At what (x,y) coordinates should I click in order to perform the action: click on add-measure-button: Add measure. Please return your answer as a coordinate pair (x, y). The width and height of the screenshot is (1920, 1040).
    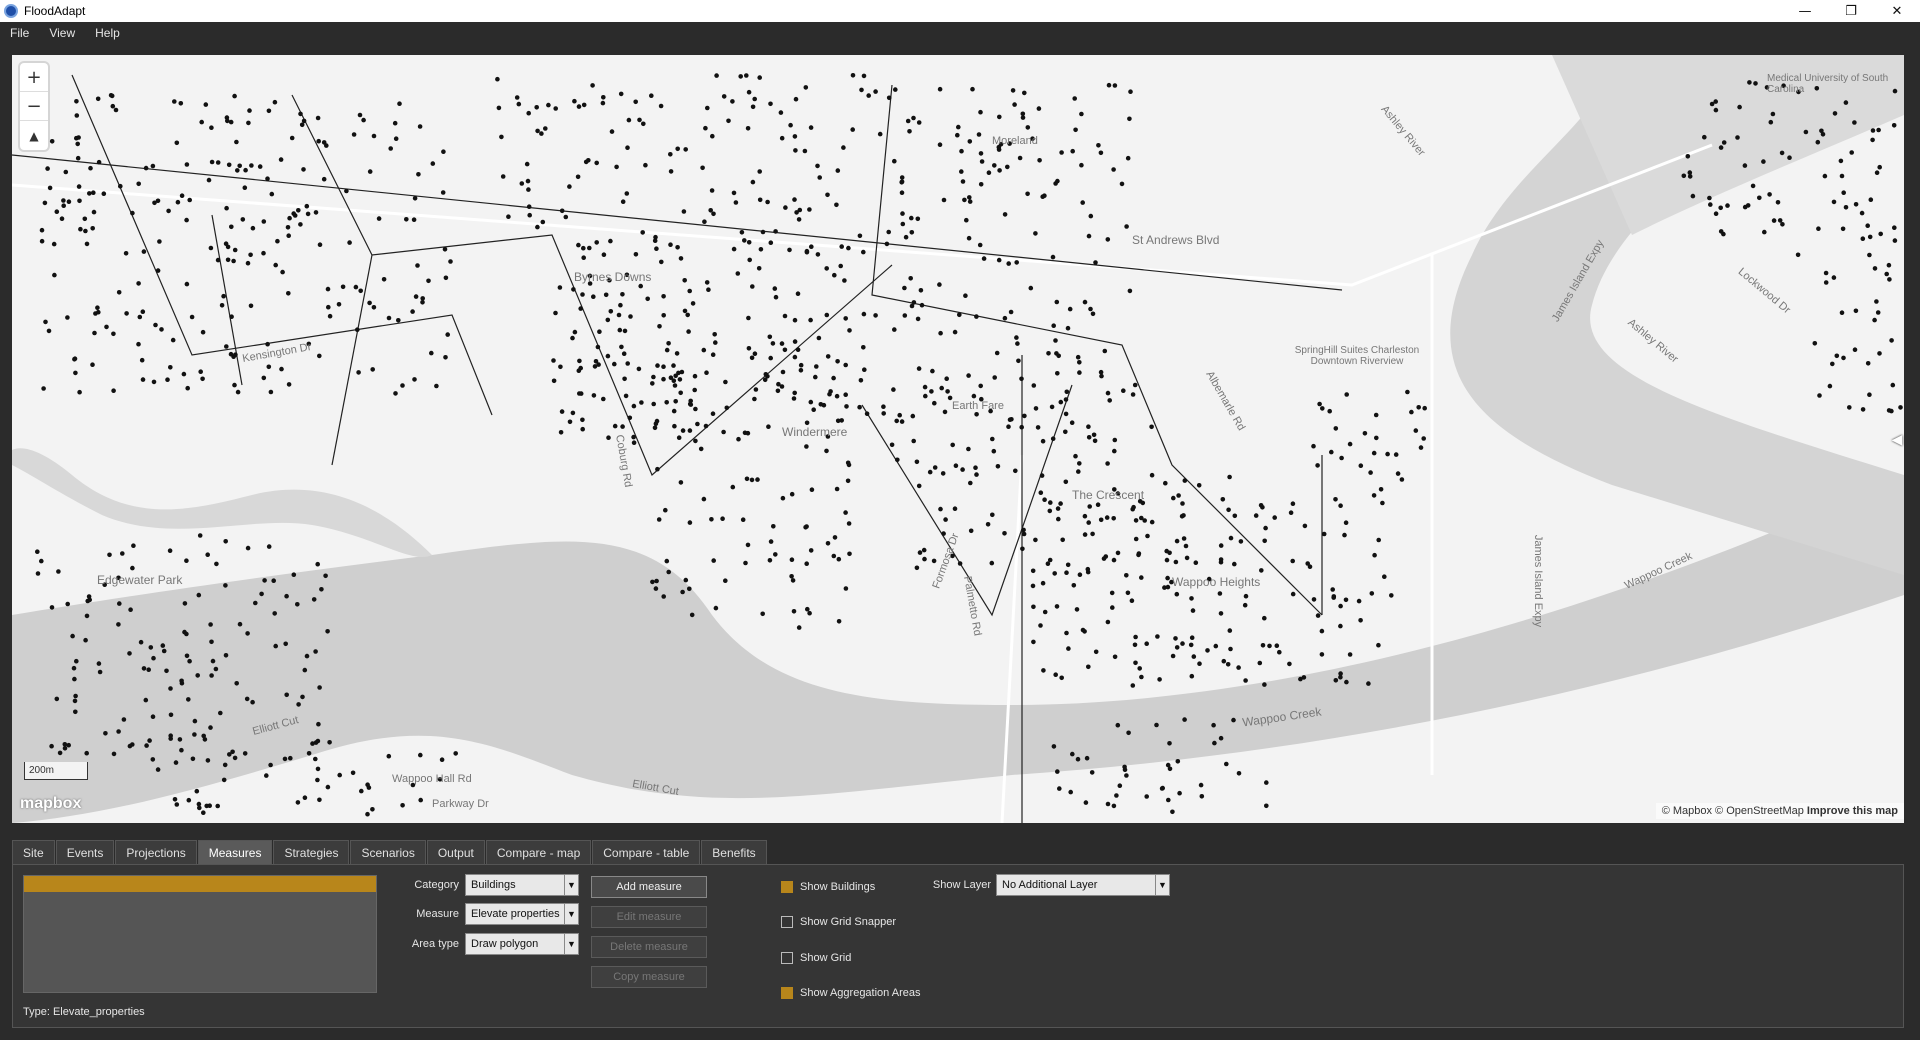
    Looking at the image, I should click on (649, 887).